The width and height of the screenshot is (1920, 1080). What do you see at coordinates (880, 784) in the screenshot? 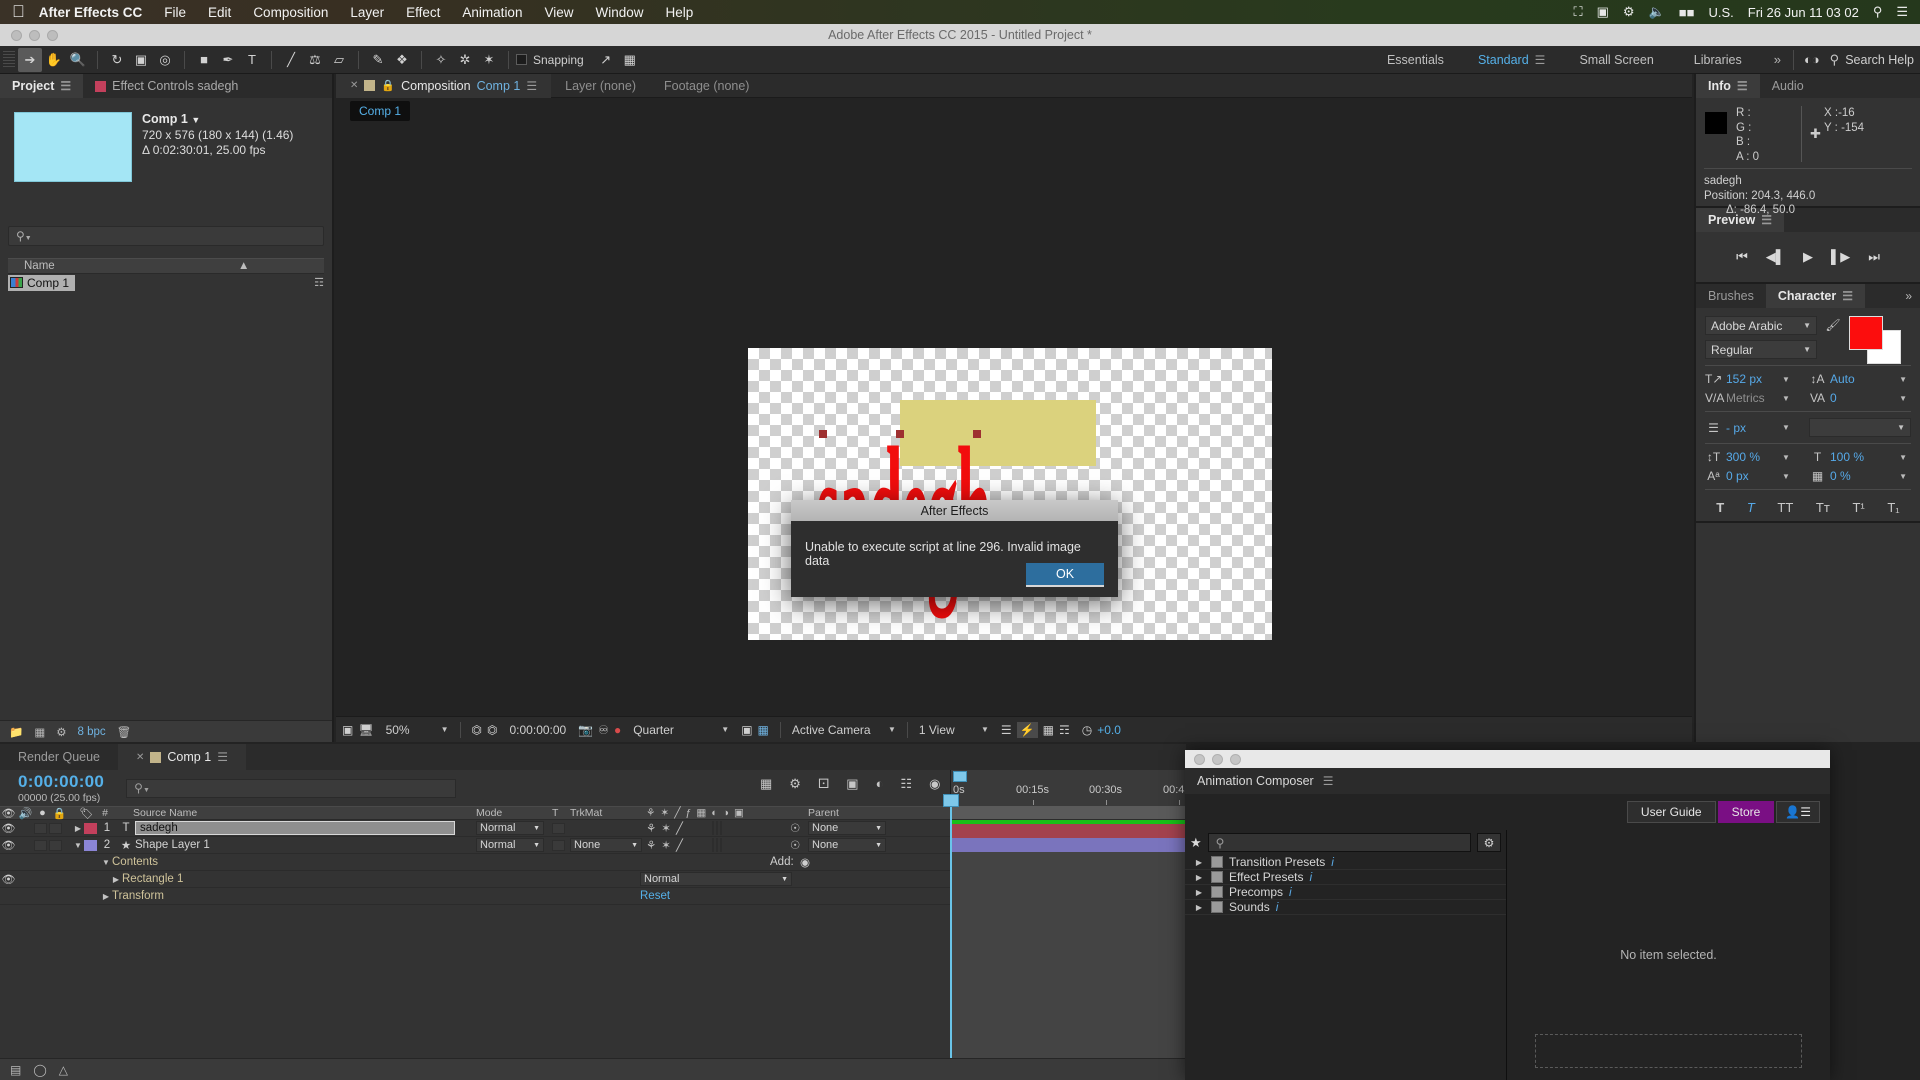
I see `motion-blur-icon: ◐` at bounding box center [880, 784].